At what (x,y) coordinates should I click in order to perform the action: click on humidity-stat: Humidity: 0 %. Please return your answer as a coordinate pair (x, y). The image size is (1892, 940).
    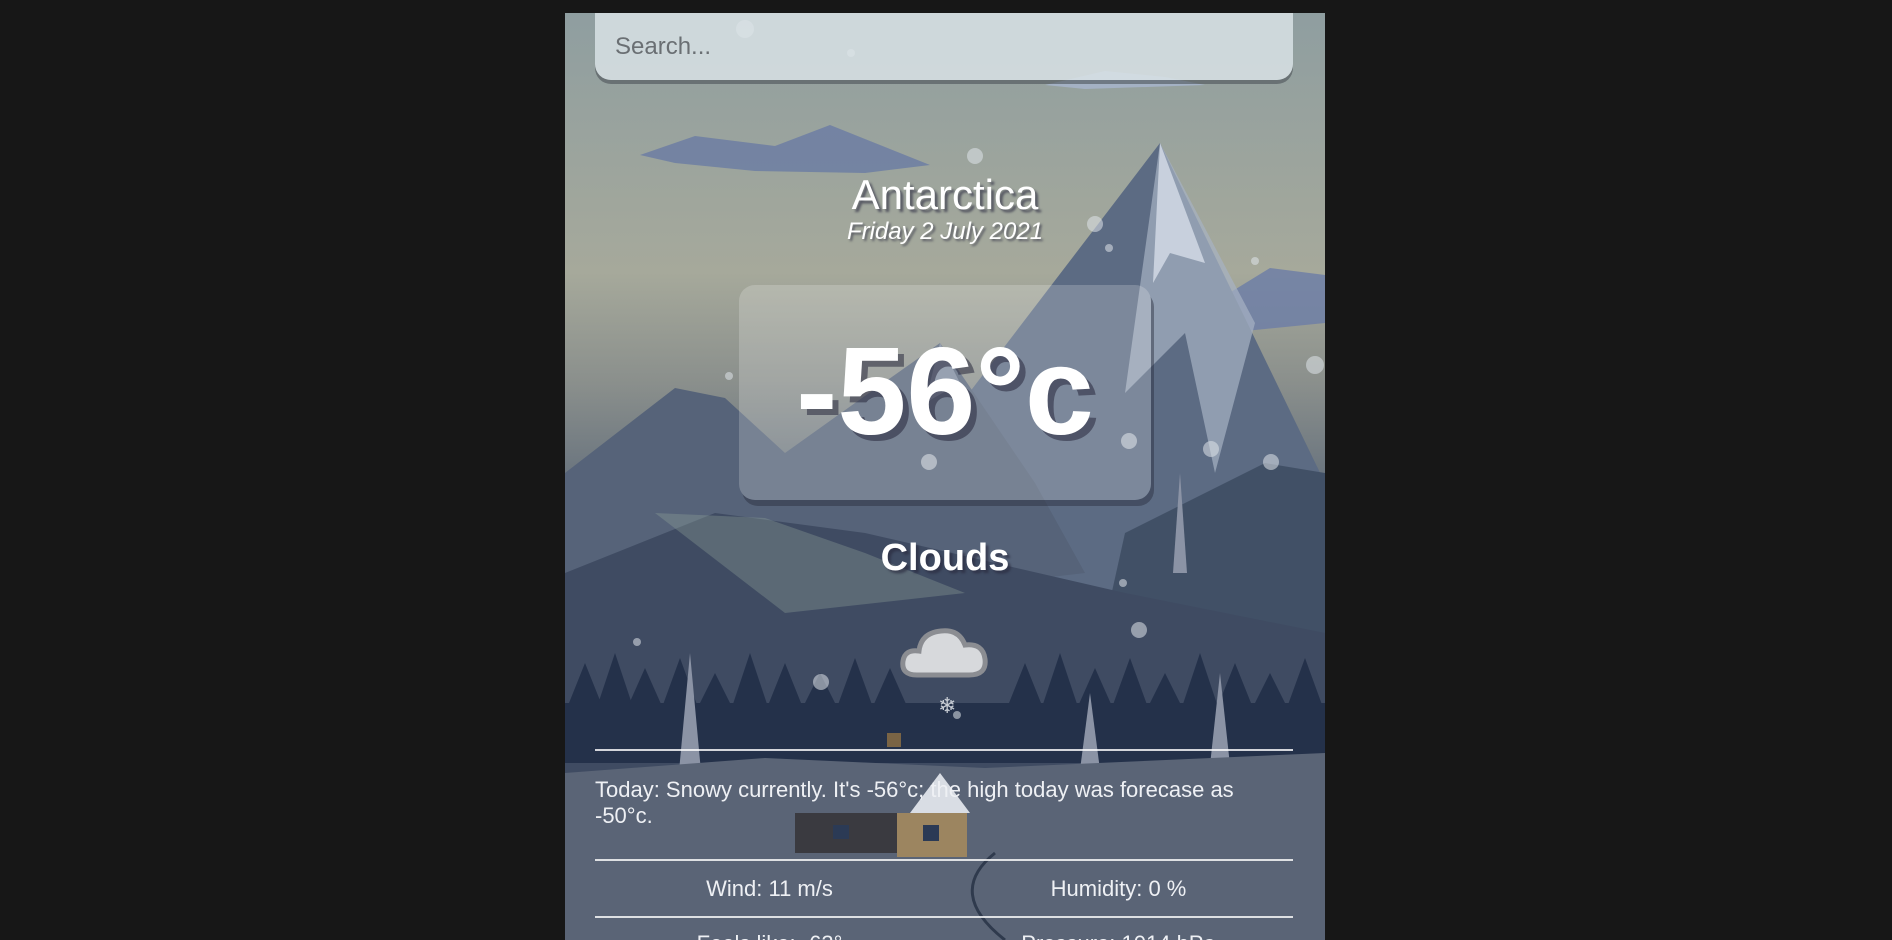
    Looking at the image, I should click on (1118, 888).